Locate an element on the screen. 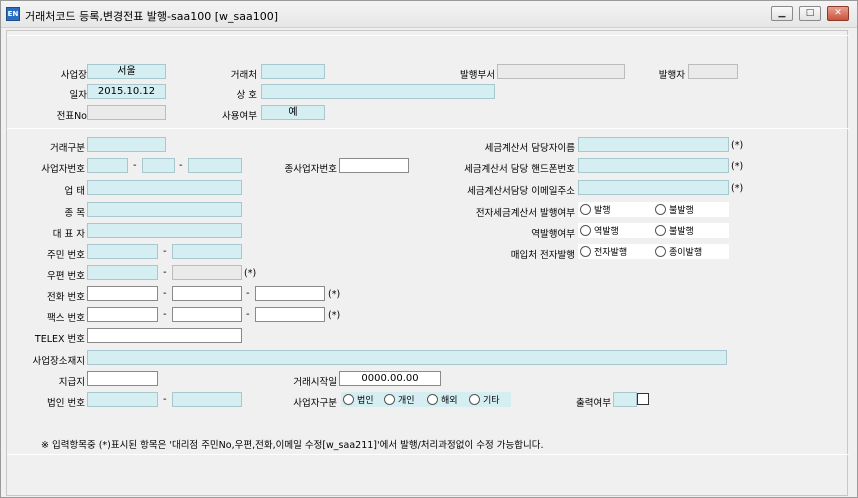  biz-type-other-radio: 기타 is located at coordinates (484, 399).